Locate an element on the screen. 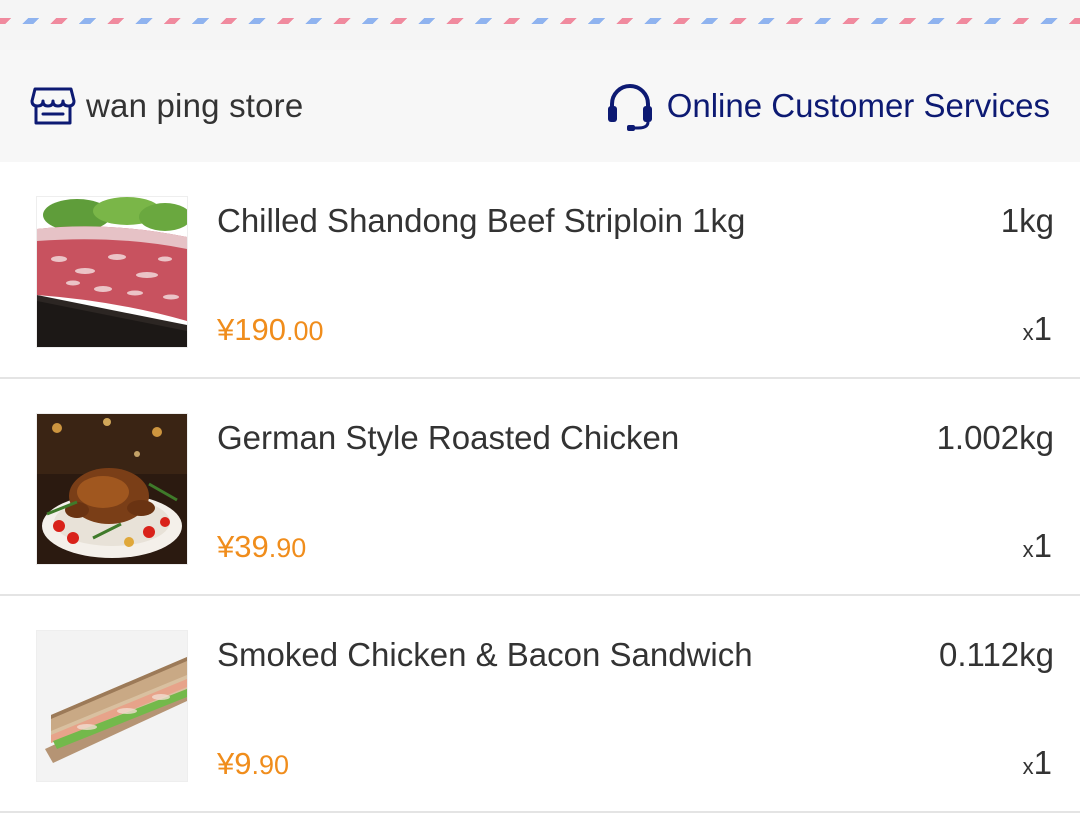 The height and width of the screenshot is (830, 1080). item-price: ¥39.90 is located at coordinates (261, 547).